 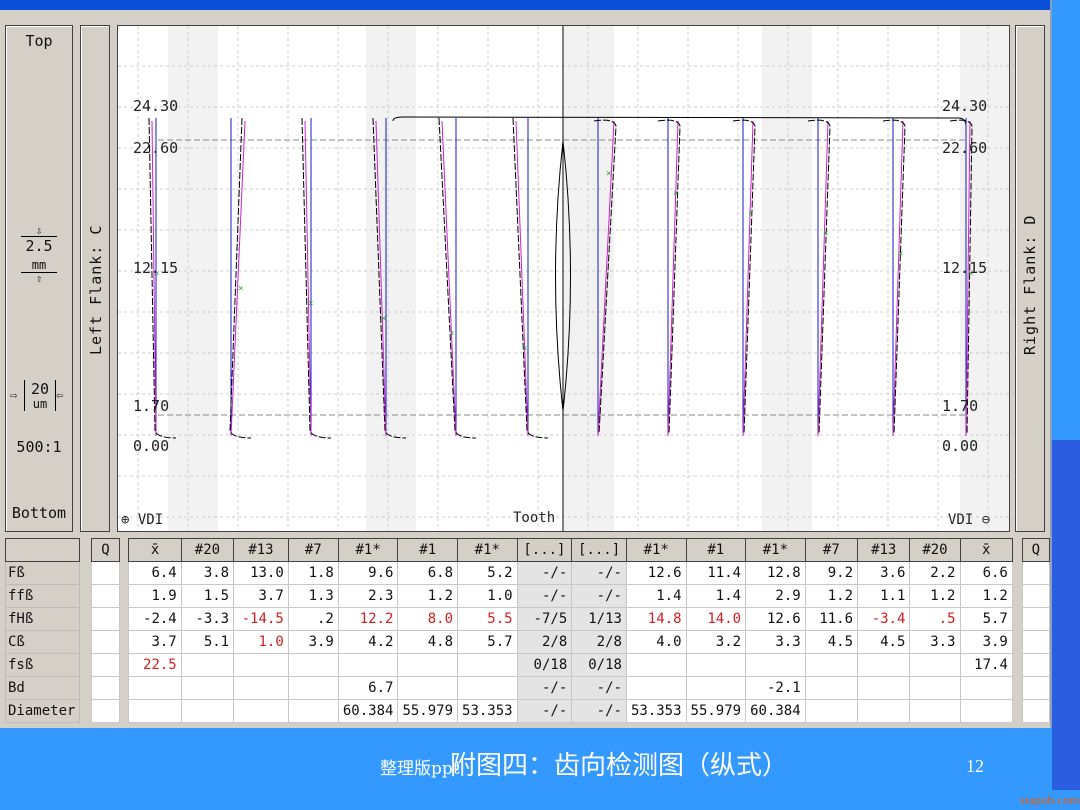 I want to click on column-header: #7, so click(x=313, y=550).